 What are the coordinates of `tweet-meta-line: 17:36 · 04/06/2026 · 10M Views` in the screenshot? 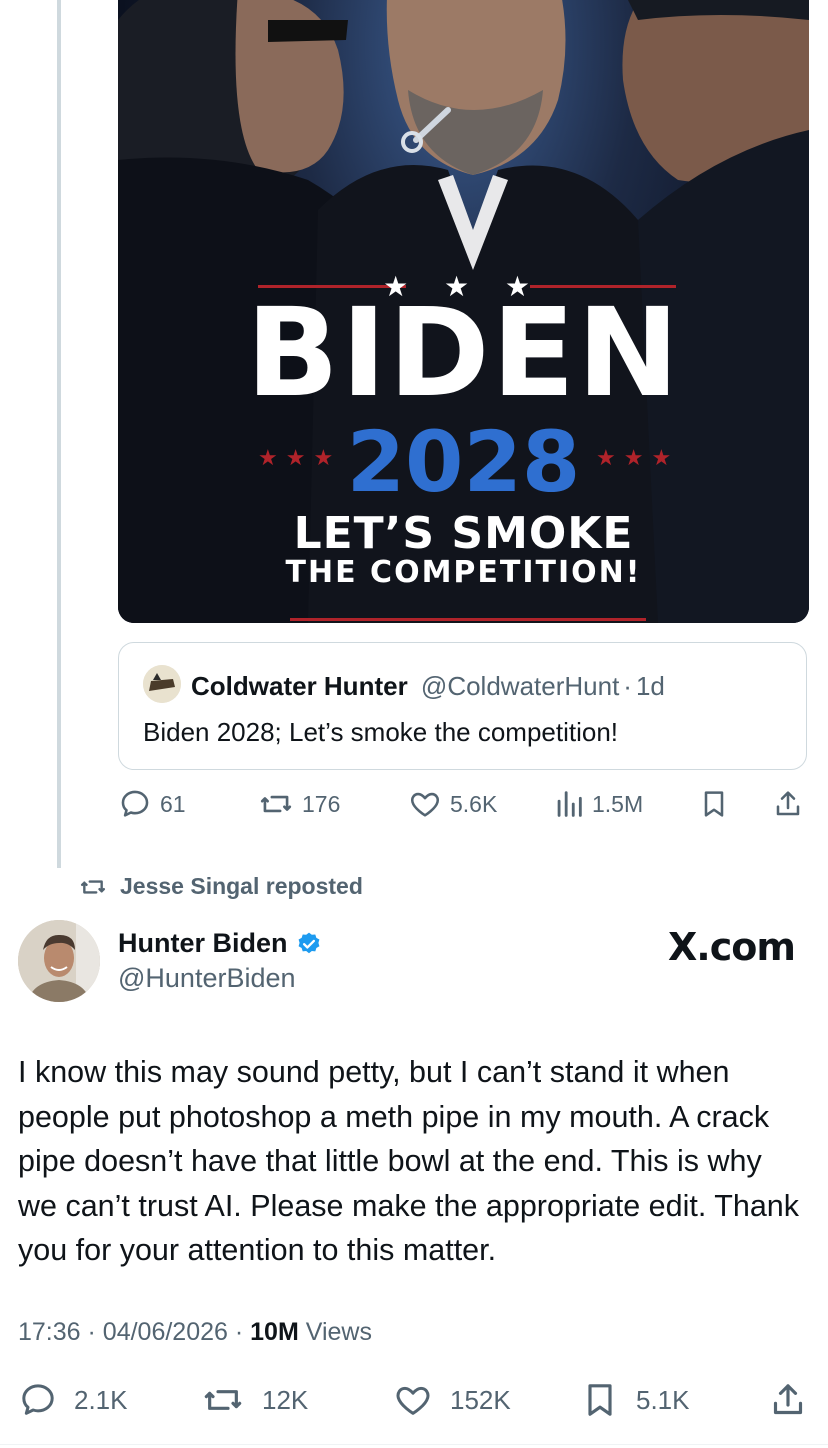 It's located at (195, 1332).